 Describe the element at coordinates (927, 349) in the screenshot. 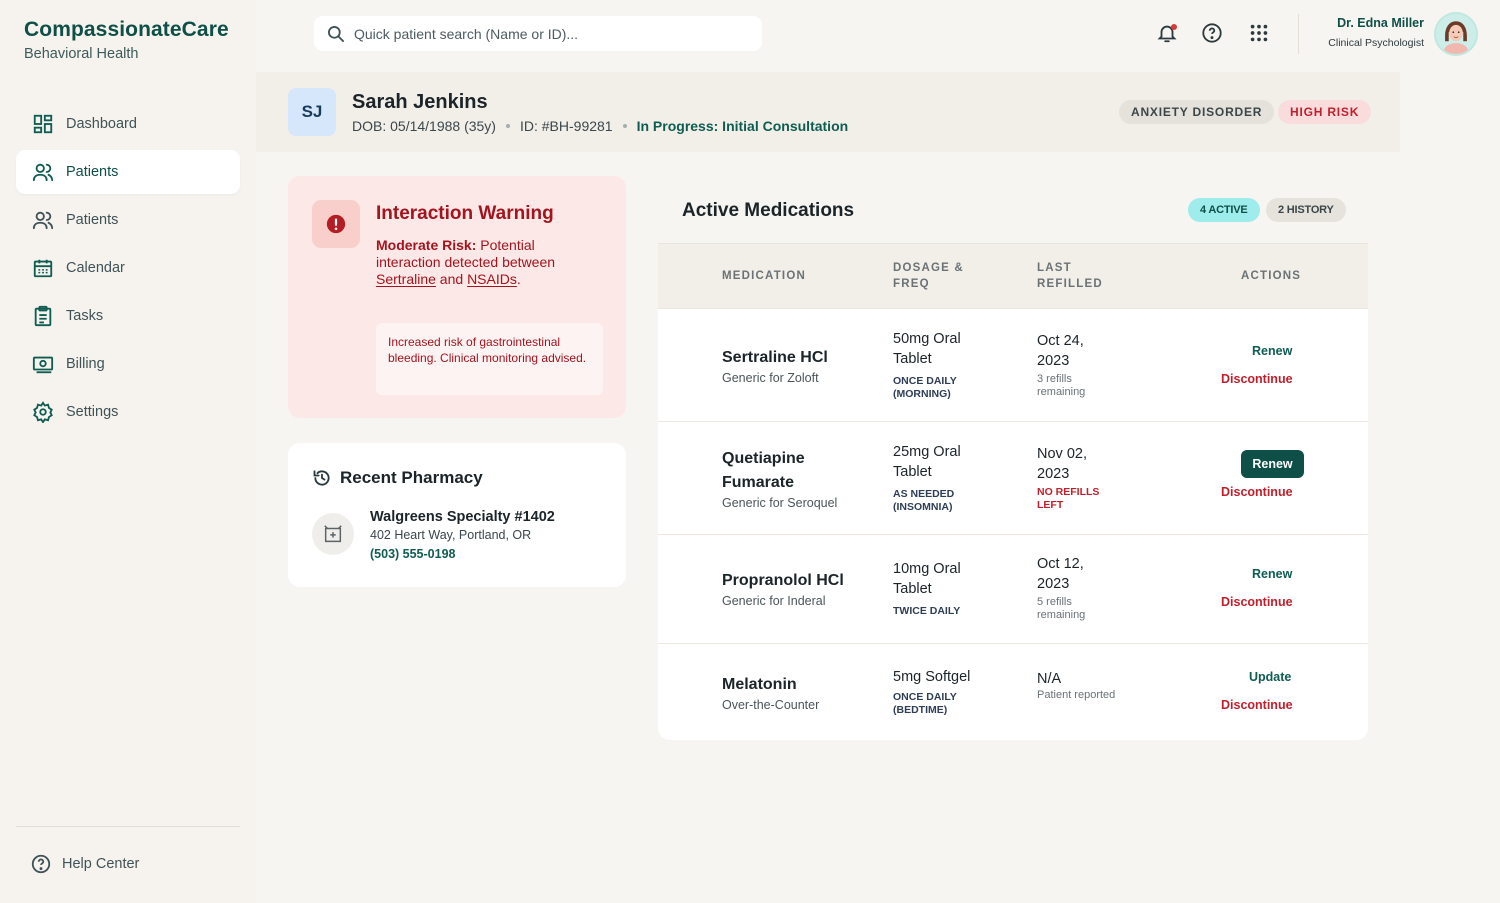

I see `medication-dose: 50mg Oral Tablet` at that location.